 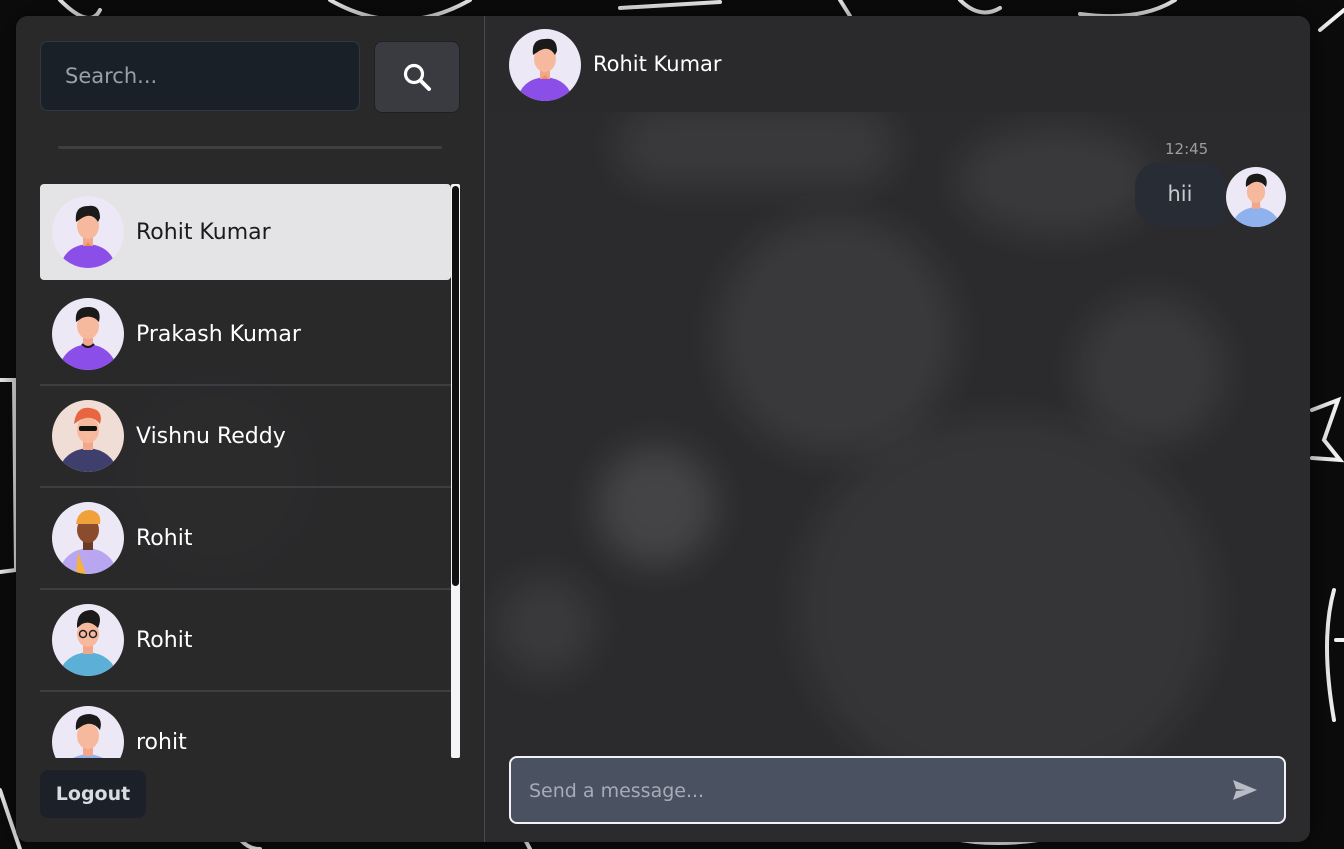 I want to click on send-button, so click(x=1245, y=790).